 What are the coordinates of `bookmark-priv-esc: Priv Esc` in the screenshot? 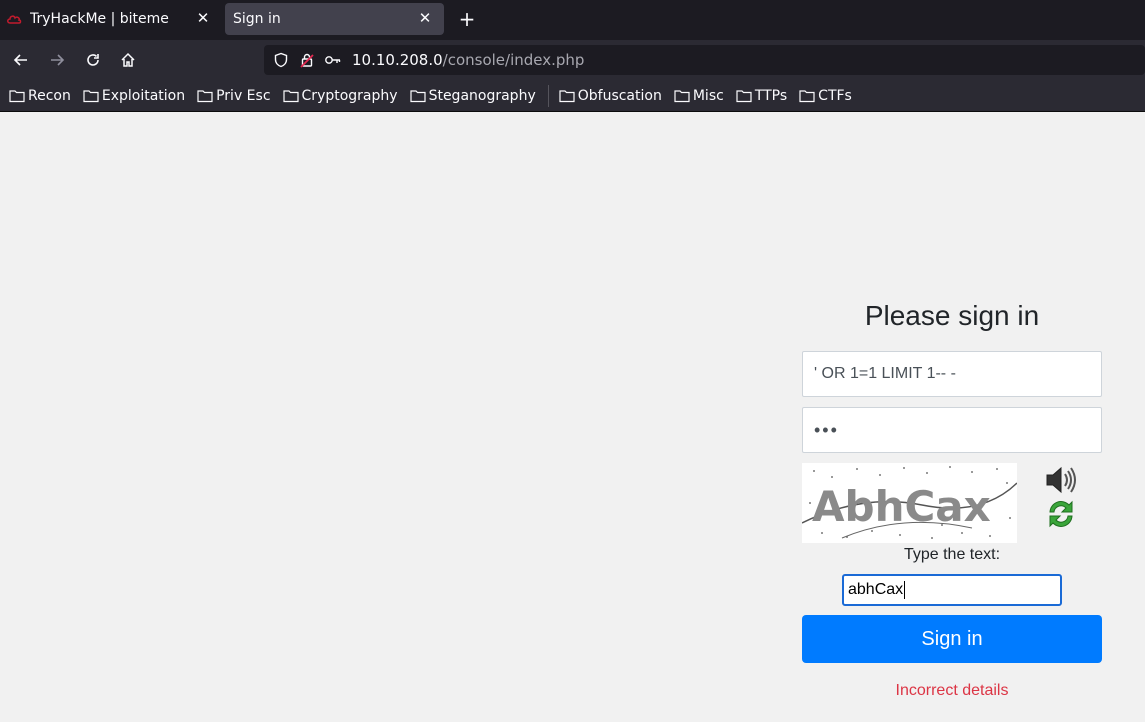 It's located at (234, 95).